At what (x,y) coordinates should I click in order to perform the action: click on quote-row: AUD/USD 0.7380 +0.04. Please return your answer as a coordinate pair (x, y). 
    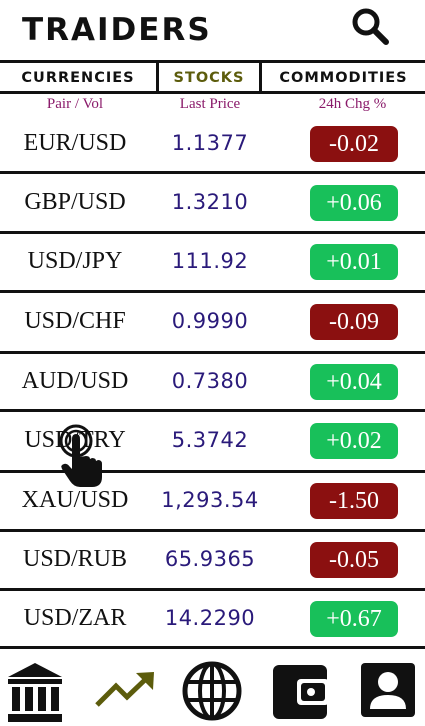
    Looking at the image, I should click on (212, 383).